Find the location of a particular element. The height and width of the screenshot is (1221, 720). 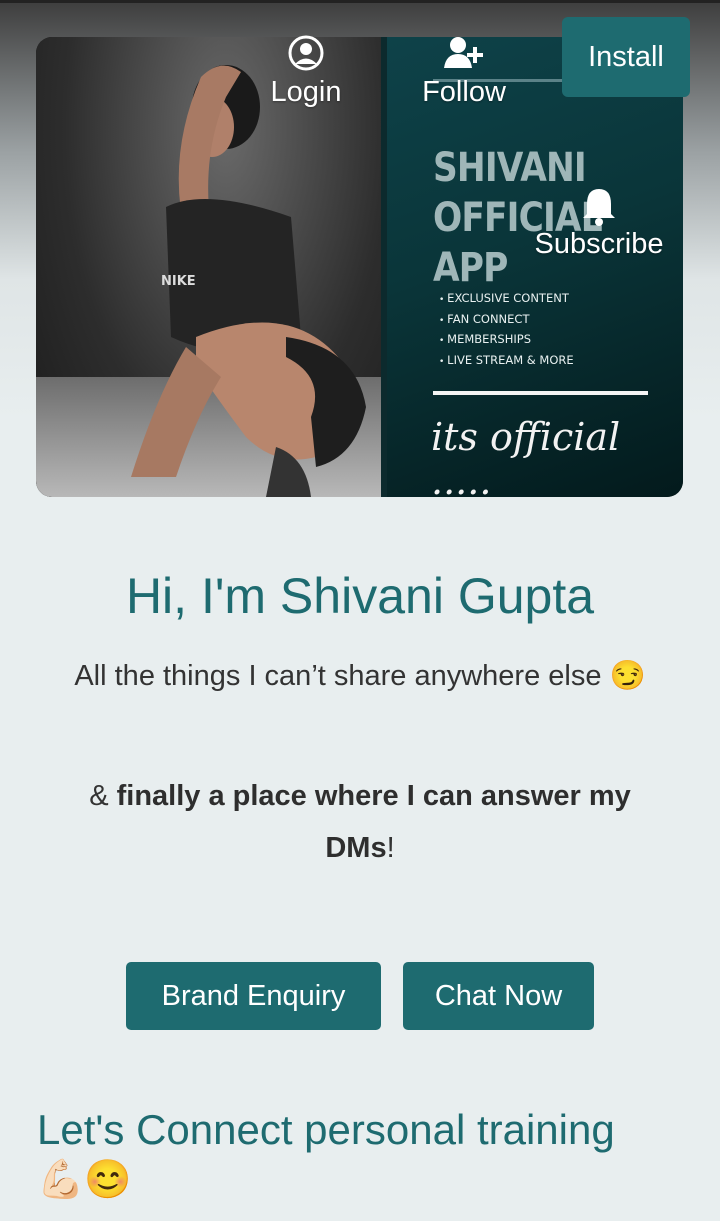

smirk-emoji-icon: 😏 is located at coordinates (627, 676).